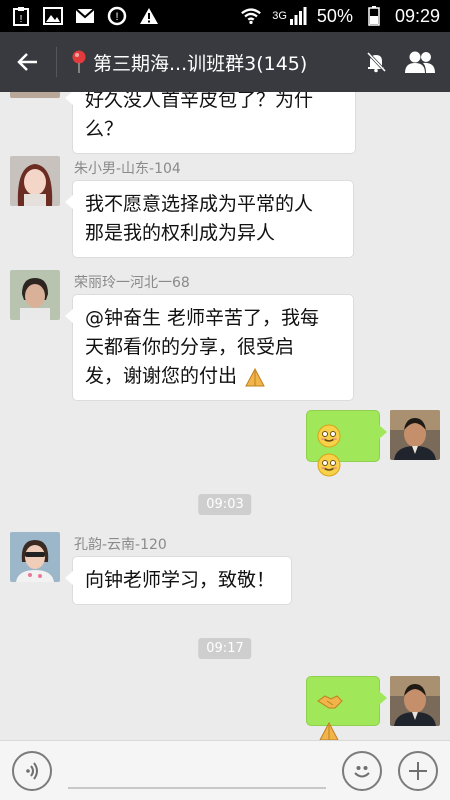 The width and height of the screenshot is (450, 800). What do you see at coordinates (53, 16) in the screenshot?
I see `gallery-icon` at bounding box center [53, 16].